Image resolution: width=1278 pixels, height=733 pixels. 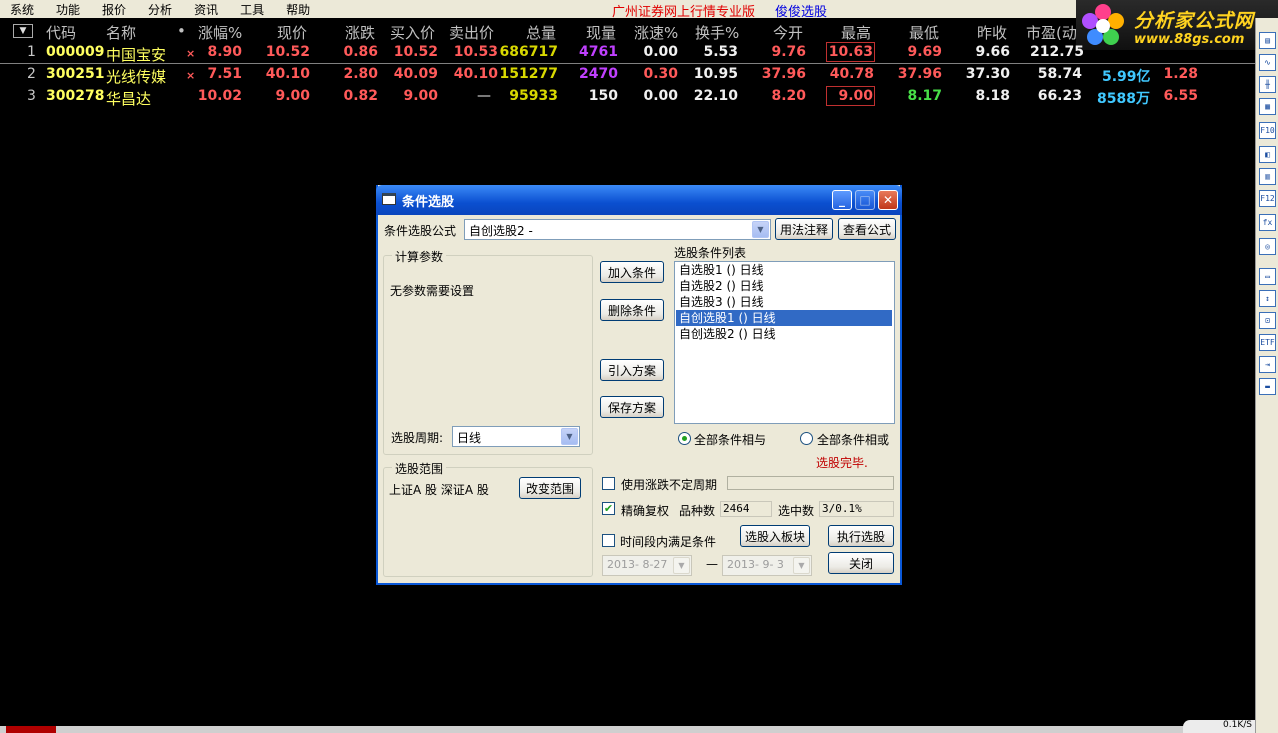 I want to click on line-chart-icon: ∿, so click(x=1267, y=62).